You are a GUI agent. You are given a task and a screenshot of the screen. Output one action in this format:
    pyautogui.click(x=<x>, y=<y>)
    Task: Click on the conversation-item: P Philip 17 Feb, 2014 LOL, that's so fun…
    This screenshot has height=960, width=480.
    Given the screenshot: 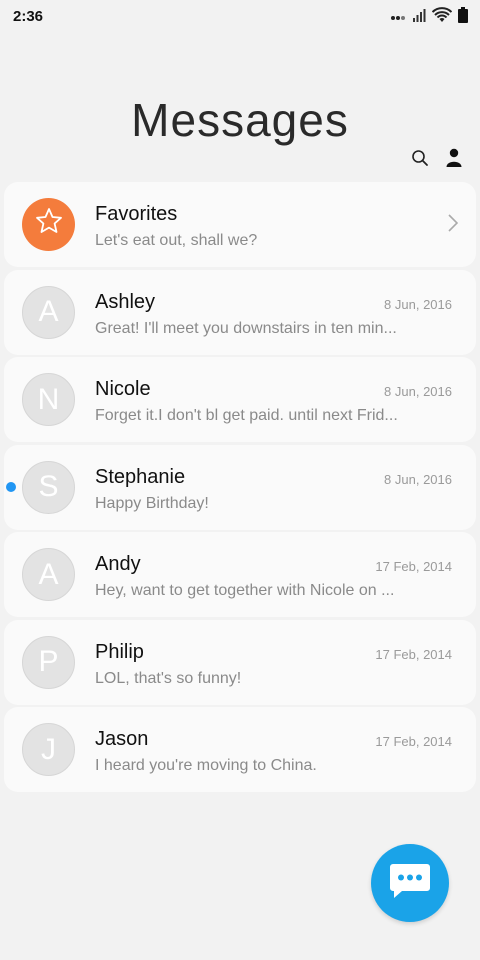 What is the action you would take?
    pyautogui.click(x=240, y=662)
    